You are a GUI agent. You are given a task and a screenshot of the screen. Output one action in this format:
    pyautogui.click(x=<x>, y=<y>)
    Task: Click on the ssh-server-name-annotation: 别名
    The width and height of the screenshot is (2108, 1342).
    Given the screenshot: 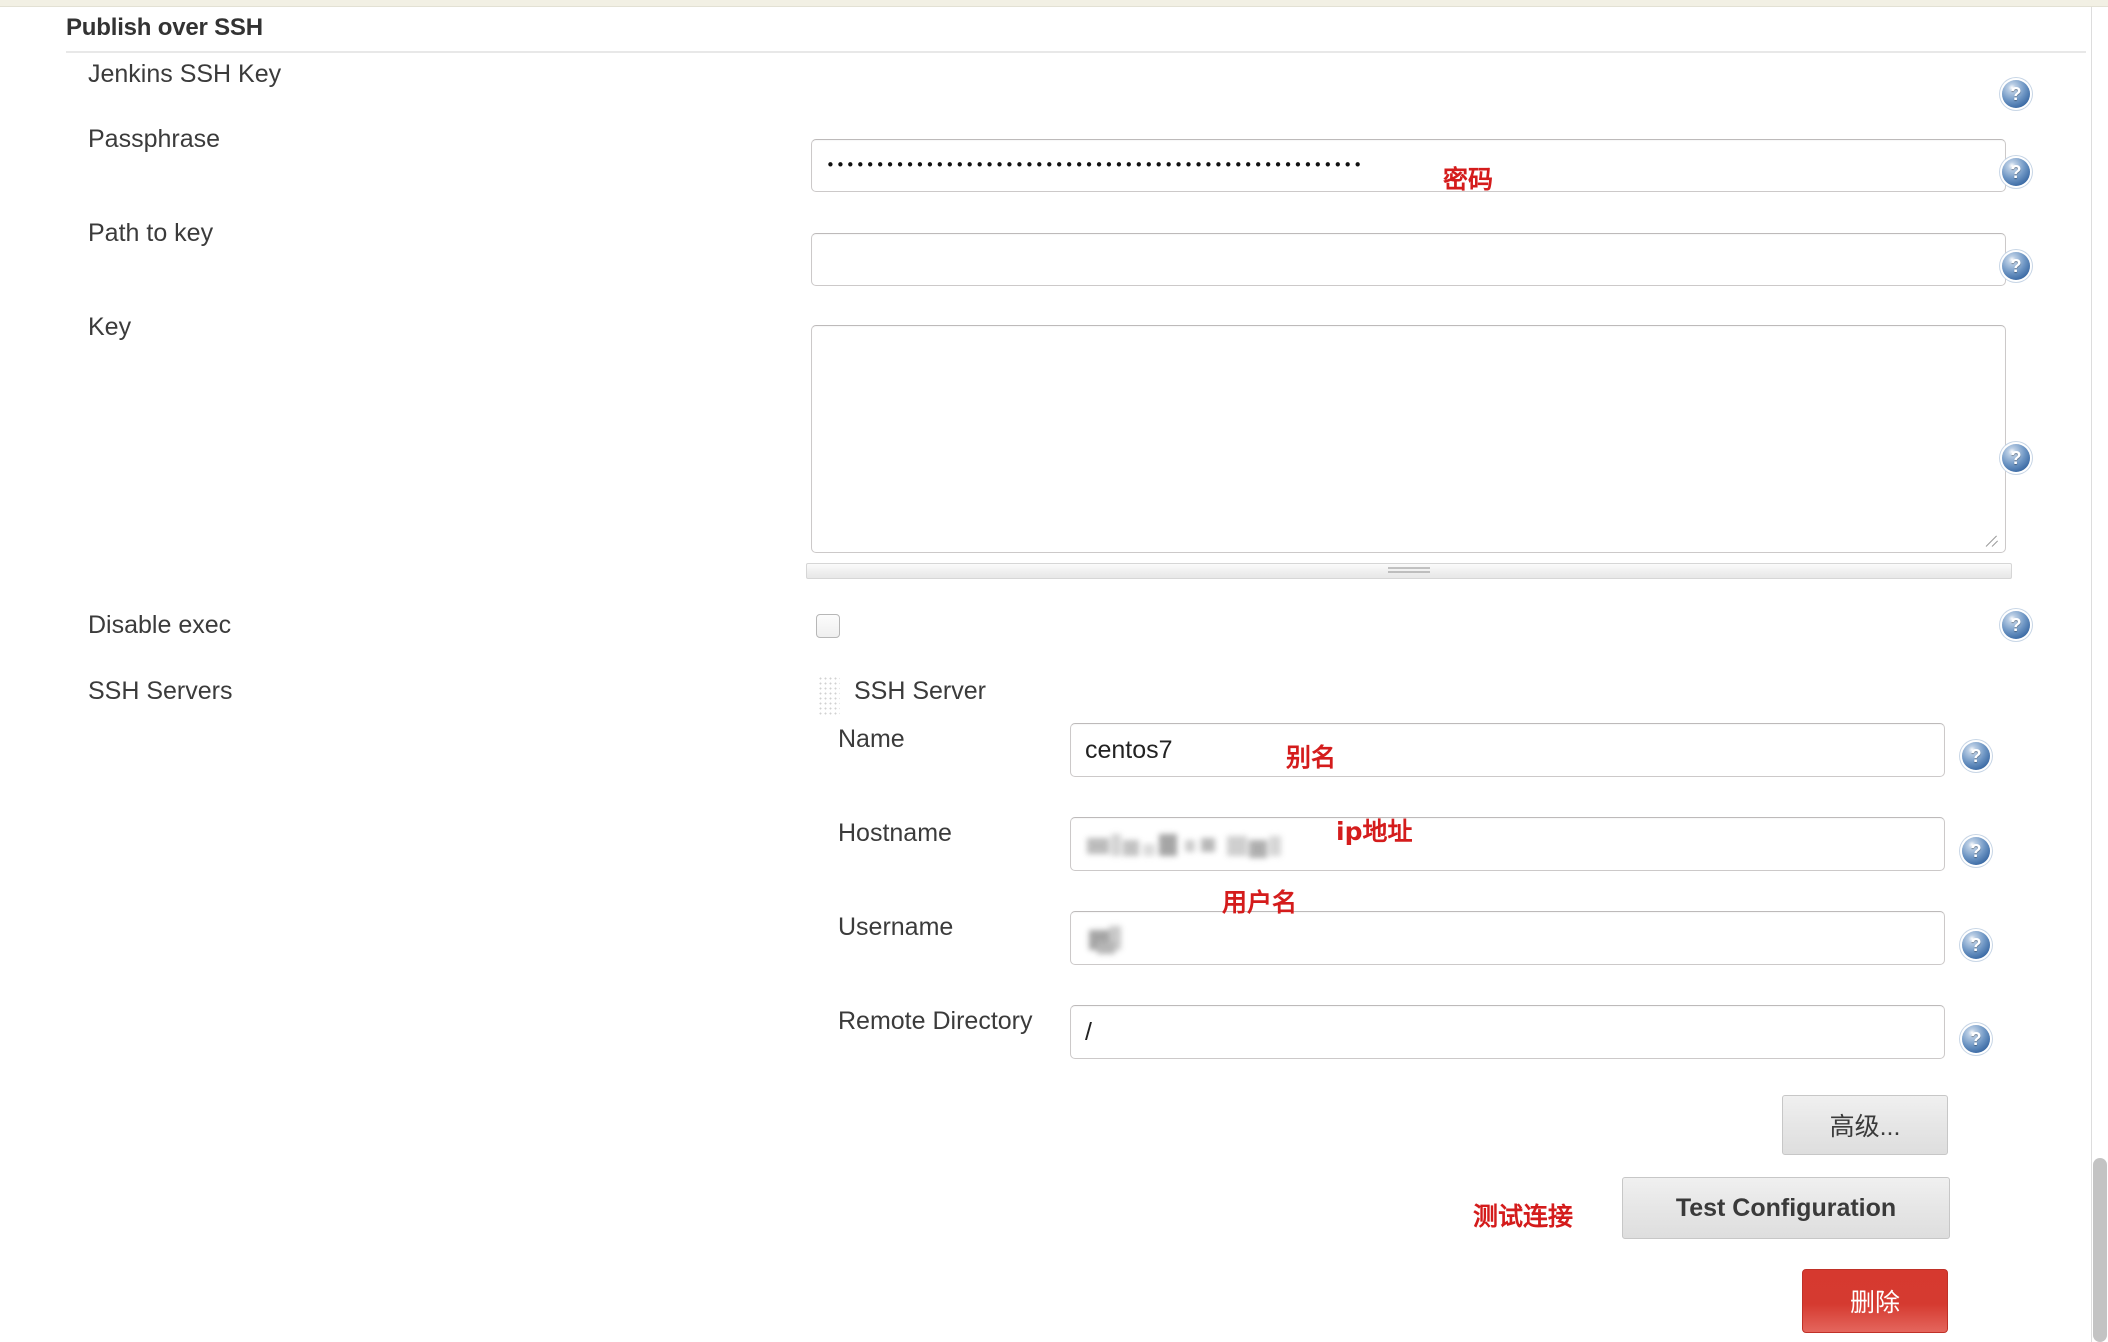 What is the action you would take?
    pyautogui.click(x=1311, y=757)
    